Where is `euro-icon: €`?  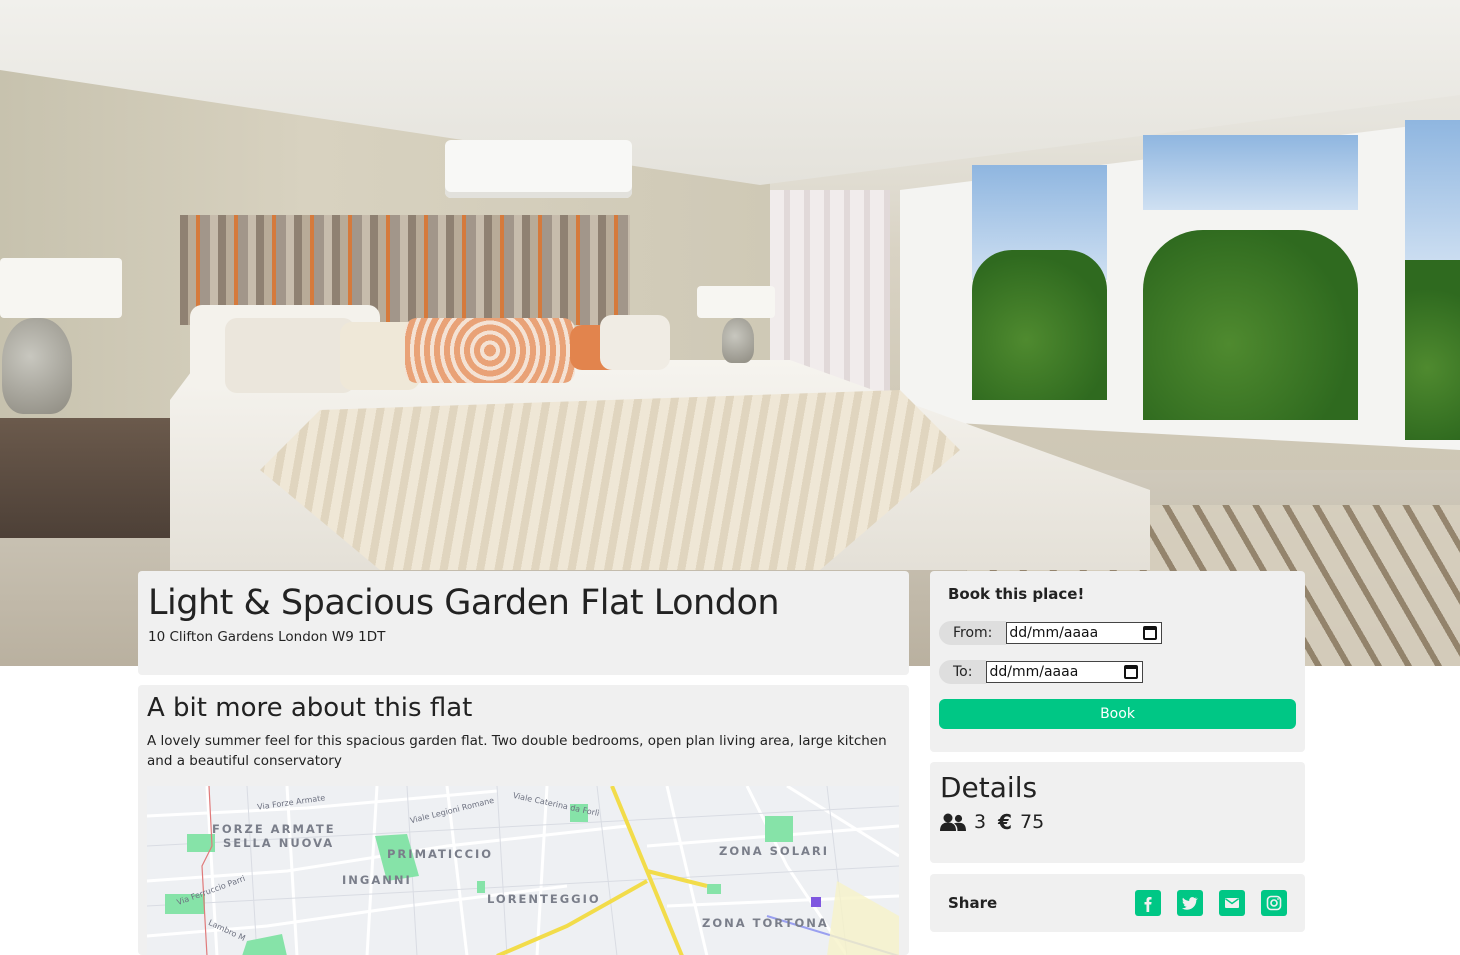 euro-icon: € is located at coordinates (1005, 822).